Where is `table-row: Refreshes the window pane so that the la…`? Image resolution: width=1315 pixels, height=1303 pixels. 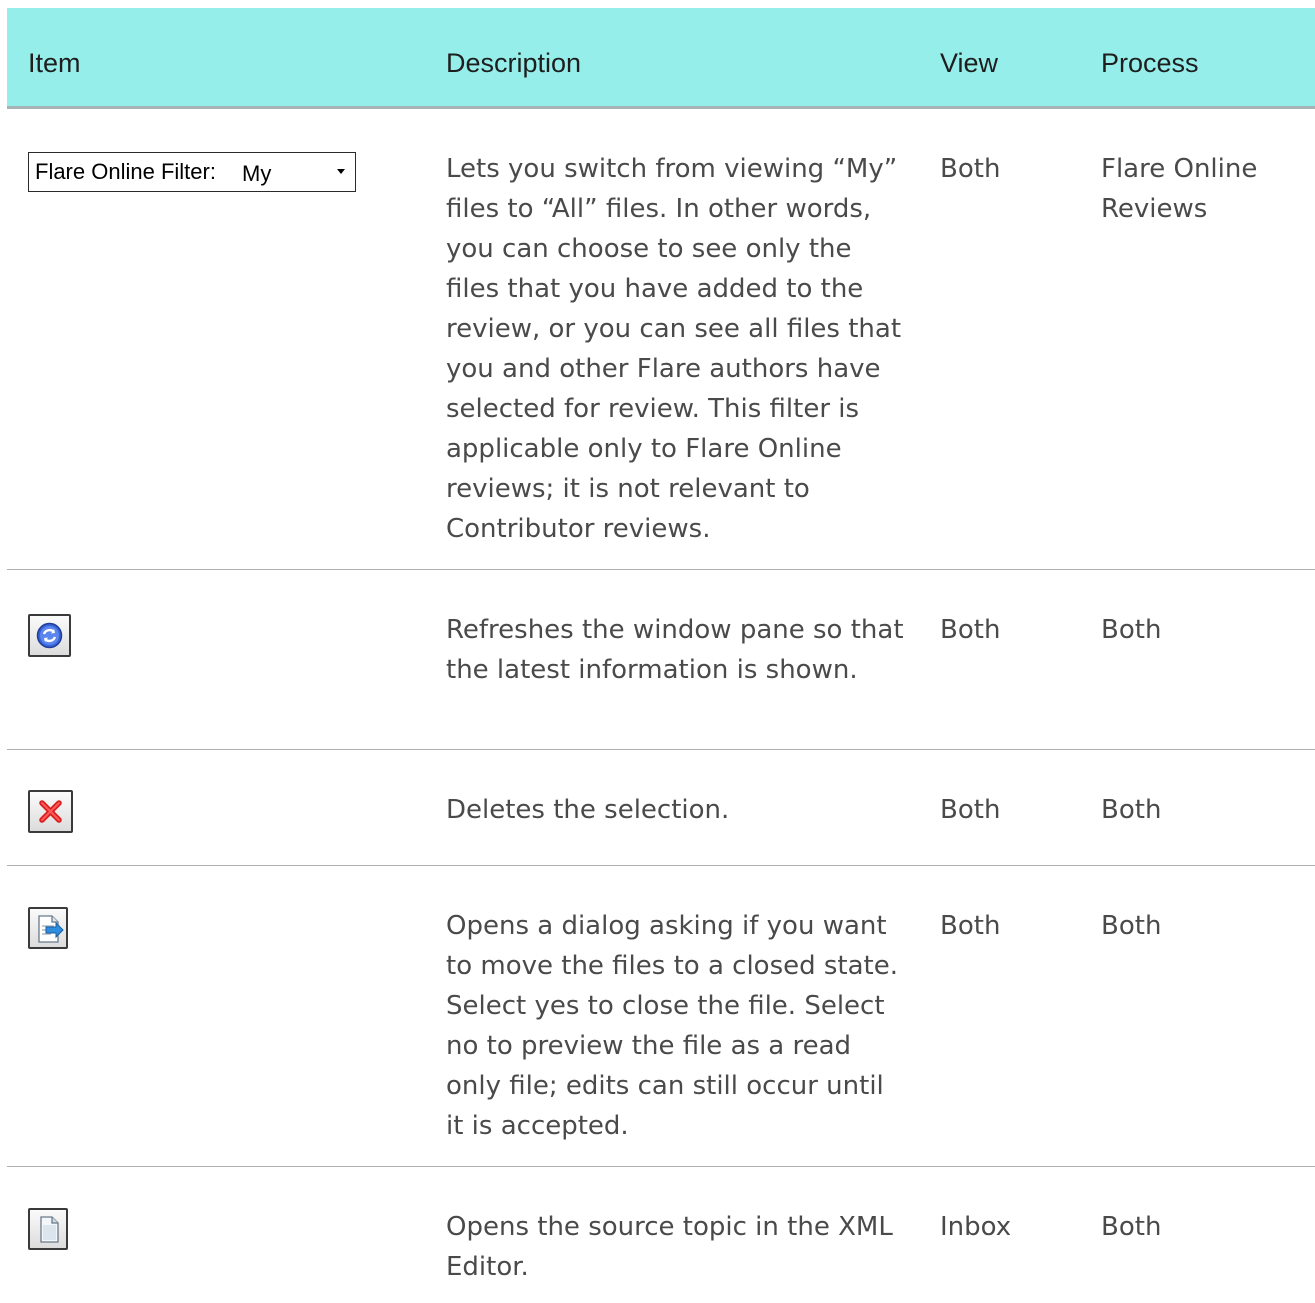 table-row: Refreshes the window pane so that the la… is located at coordinates (661, 660).